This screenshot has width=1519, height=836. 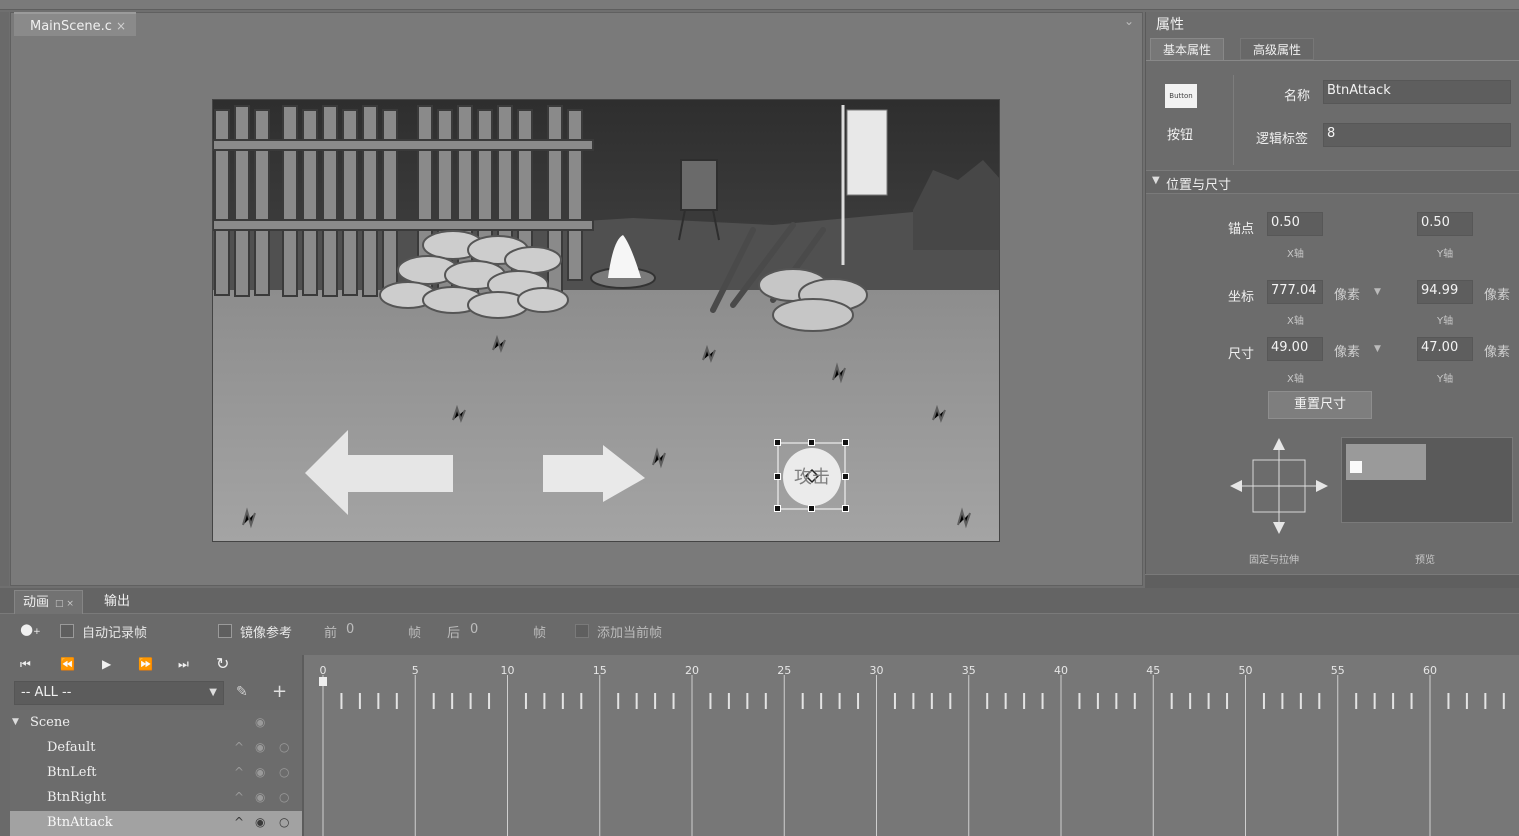 I want to click on timeline-tick-label: 45, so click(x=1153, y=670).